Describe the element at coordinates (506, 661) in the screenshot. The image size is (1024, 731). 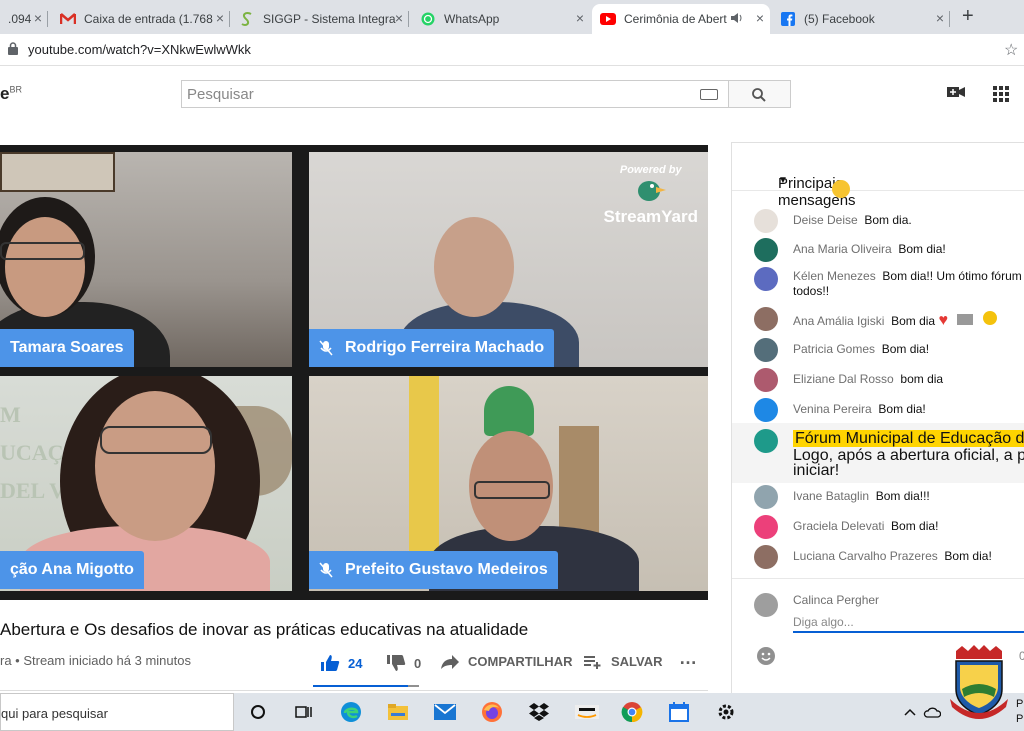
I see `share-button: COMPARTILHAR` at that location.